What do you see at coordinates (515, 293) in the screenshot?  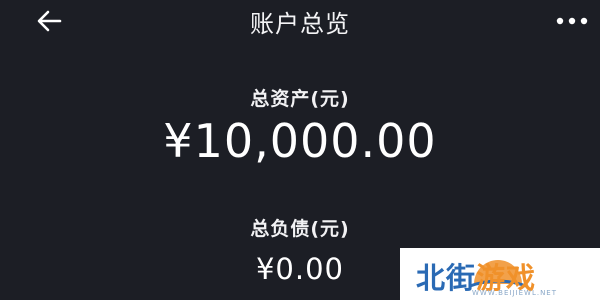 I see `watermark-domain: WWW.BEIJIEWL.NET` at bounding box center [515, 293].